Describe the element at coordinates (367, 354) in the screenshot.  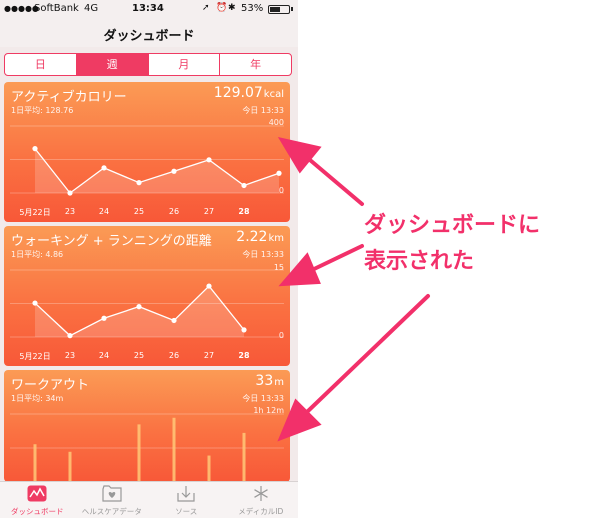
I see `arrow-to-workouts` at that location.